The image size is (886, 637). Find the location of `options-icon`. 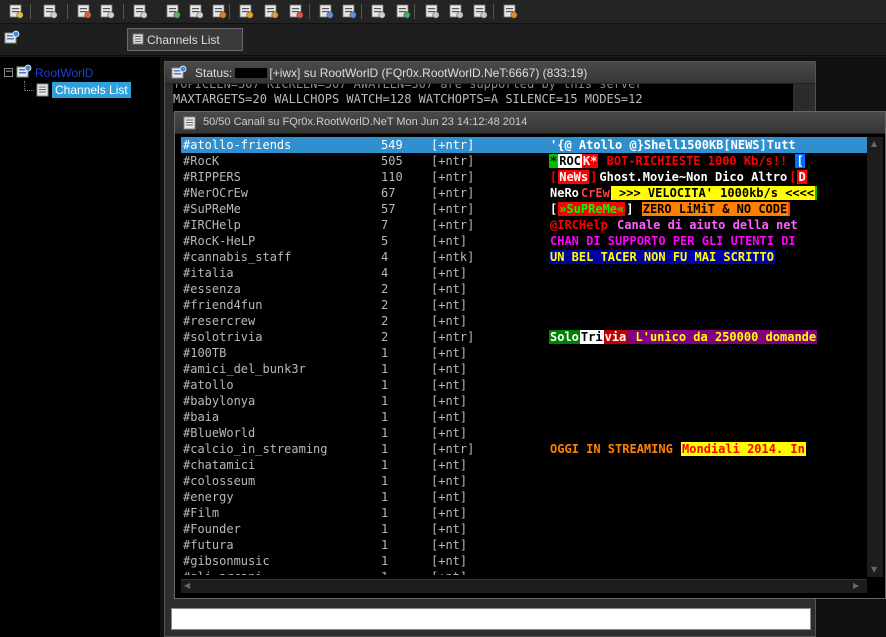

options-icon is located at coordinates (50, 11).